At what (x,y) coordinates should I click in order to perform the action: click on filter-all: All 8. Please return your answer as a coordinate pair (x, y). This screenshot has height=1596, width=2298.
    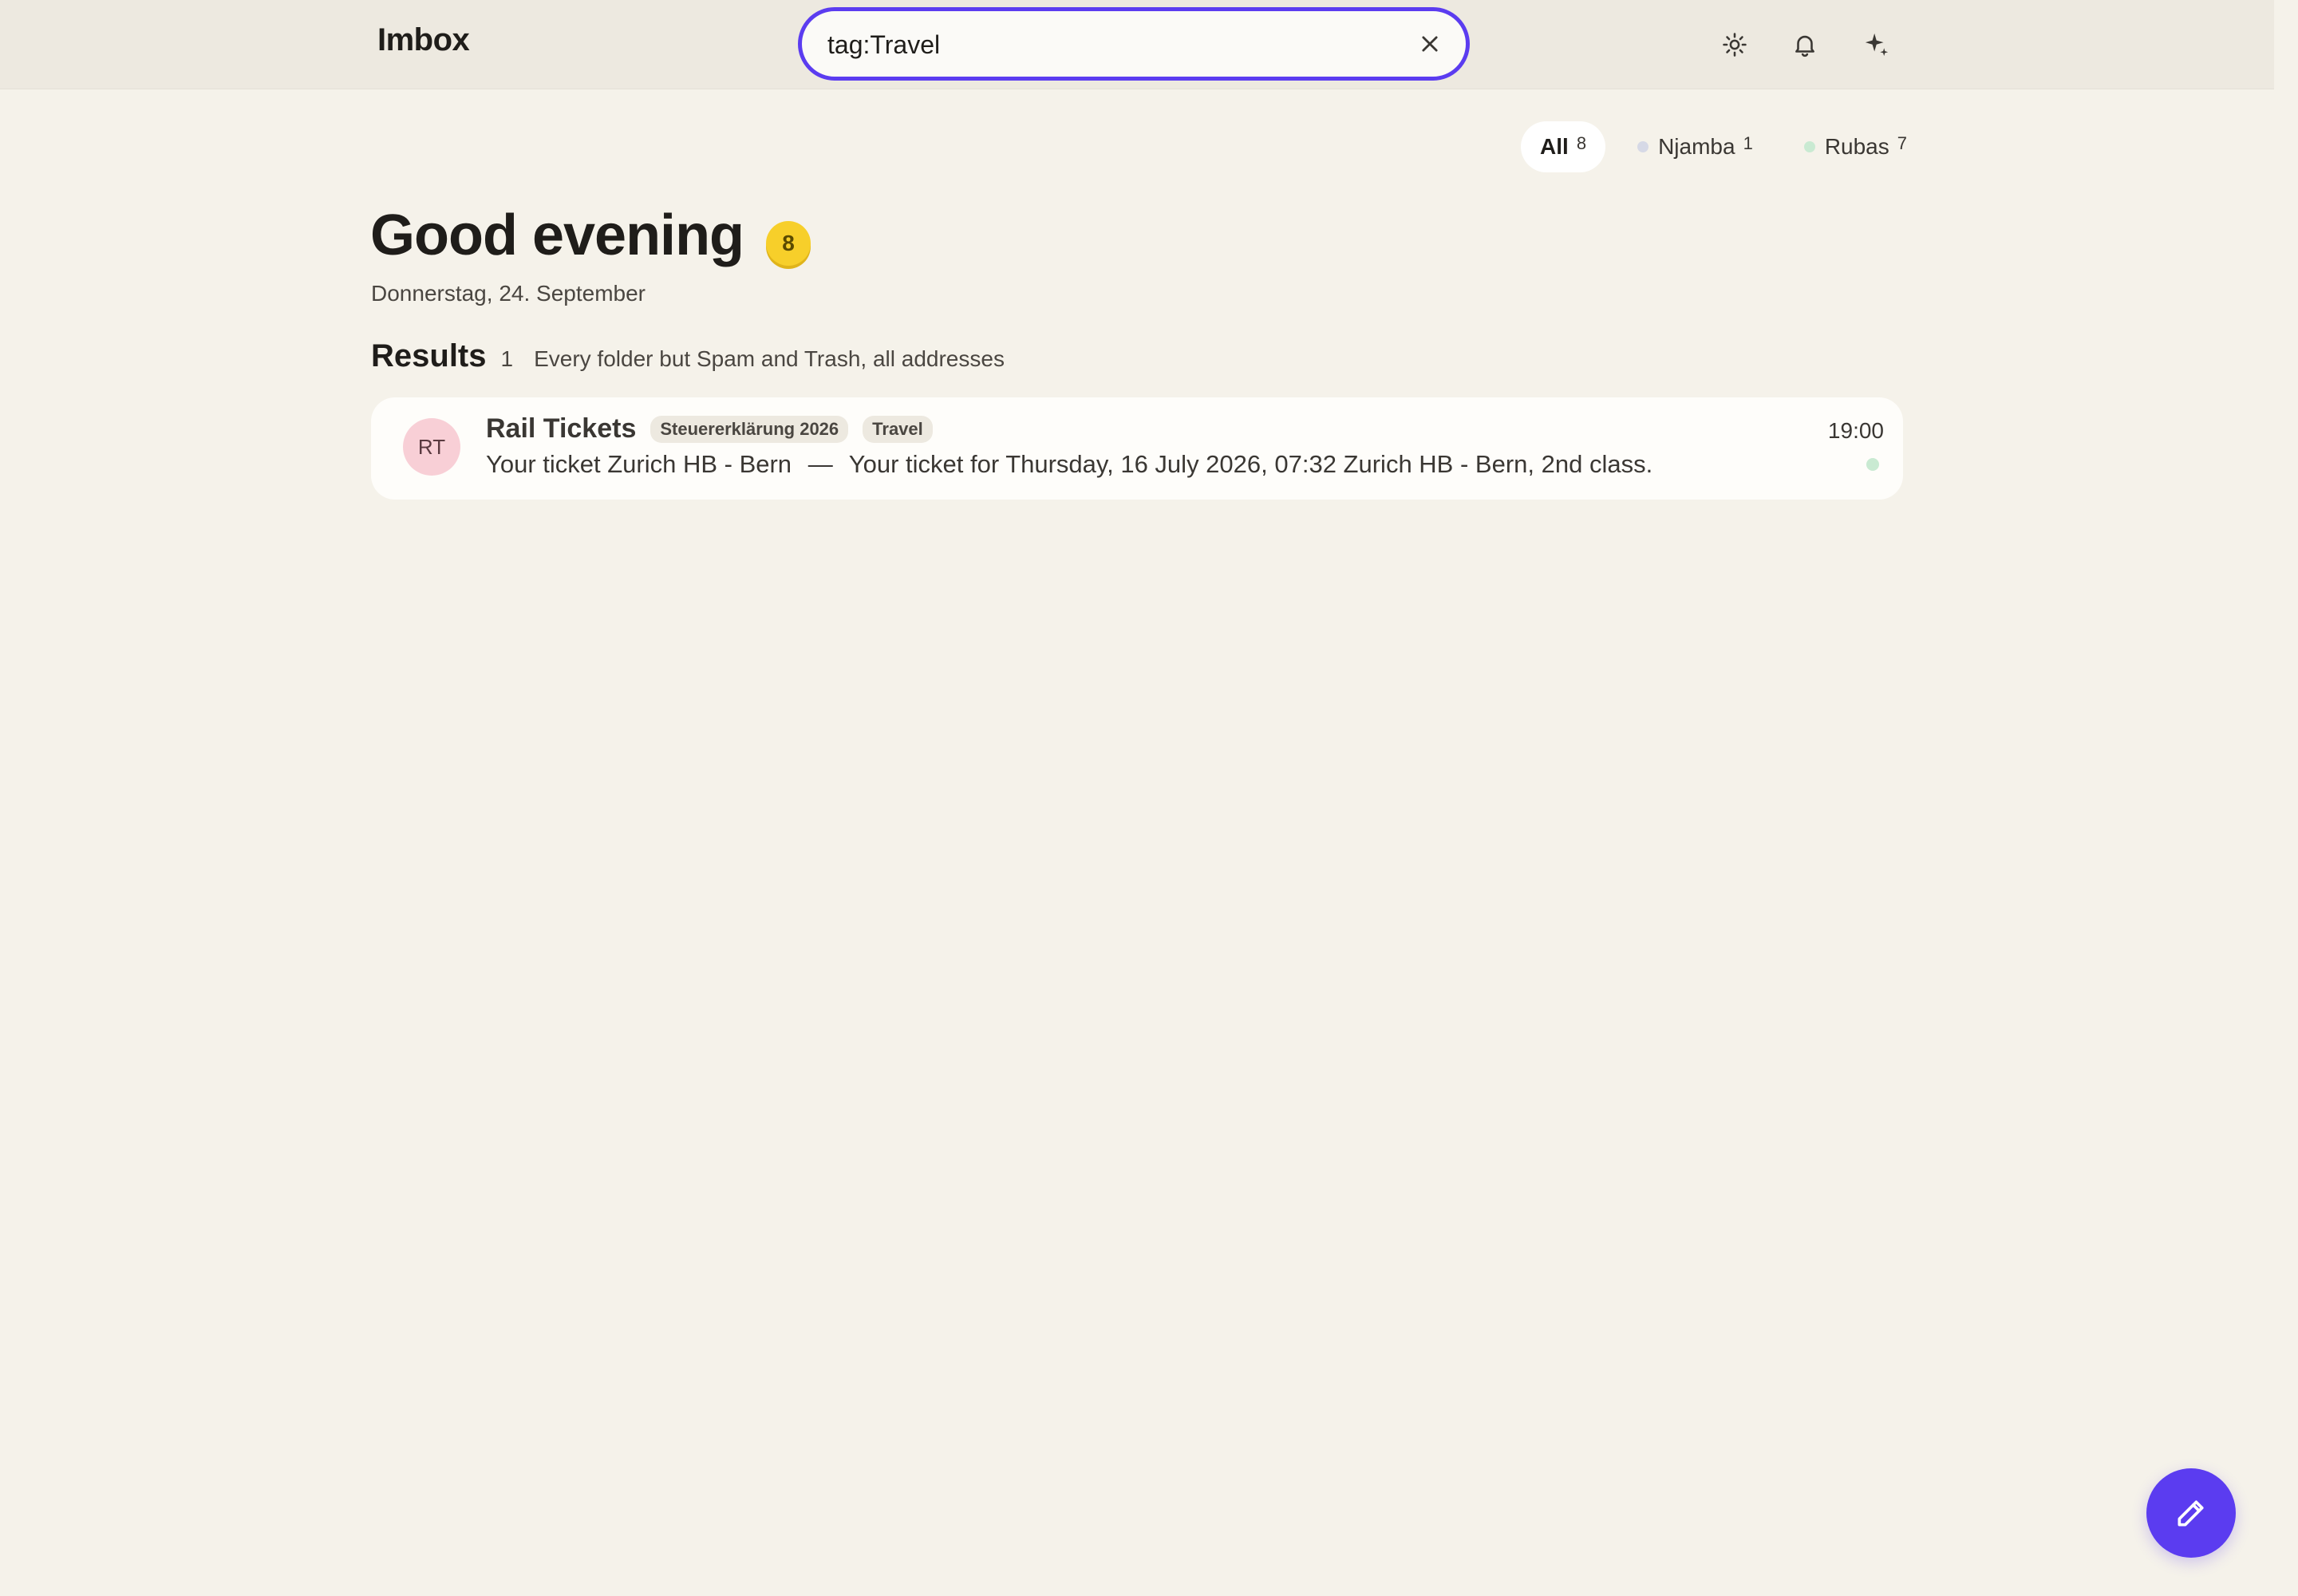
    Looking at the image, I should click on (1564, 146).